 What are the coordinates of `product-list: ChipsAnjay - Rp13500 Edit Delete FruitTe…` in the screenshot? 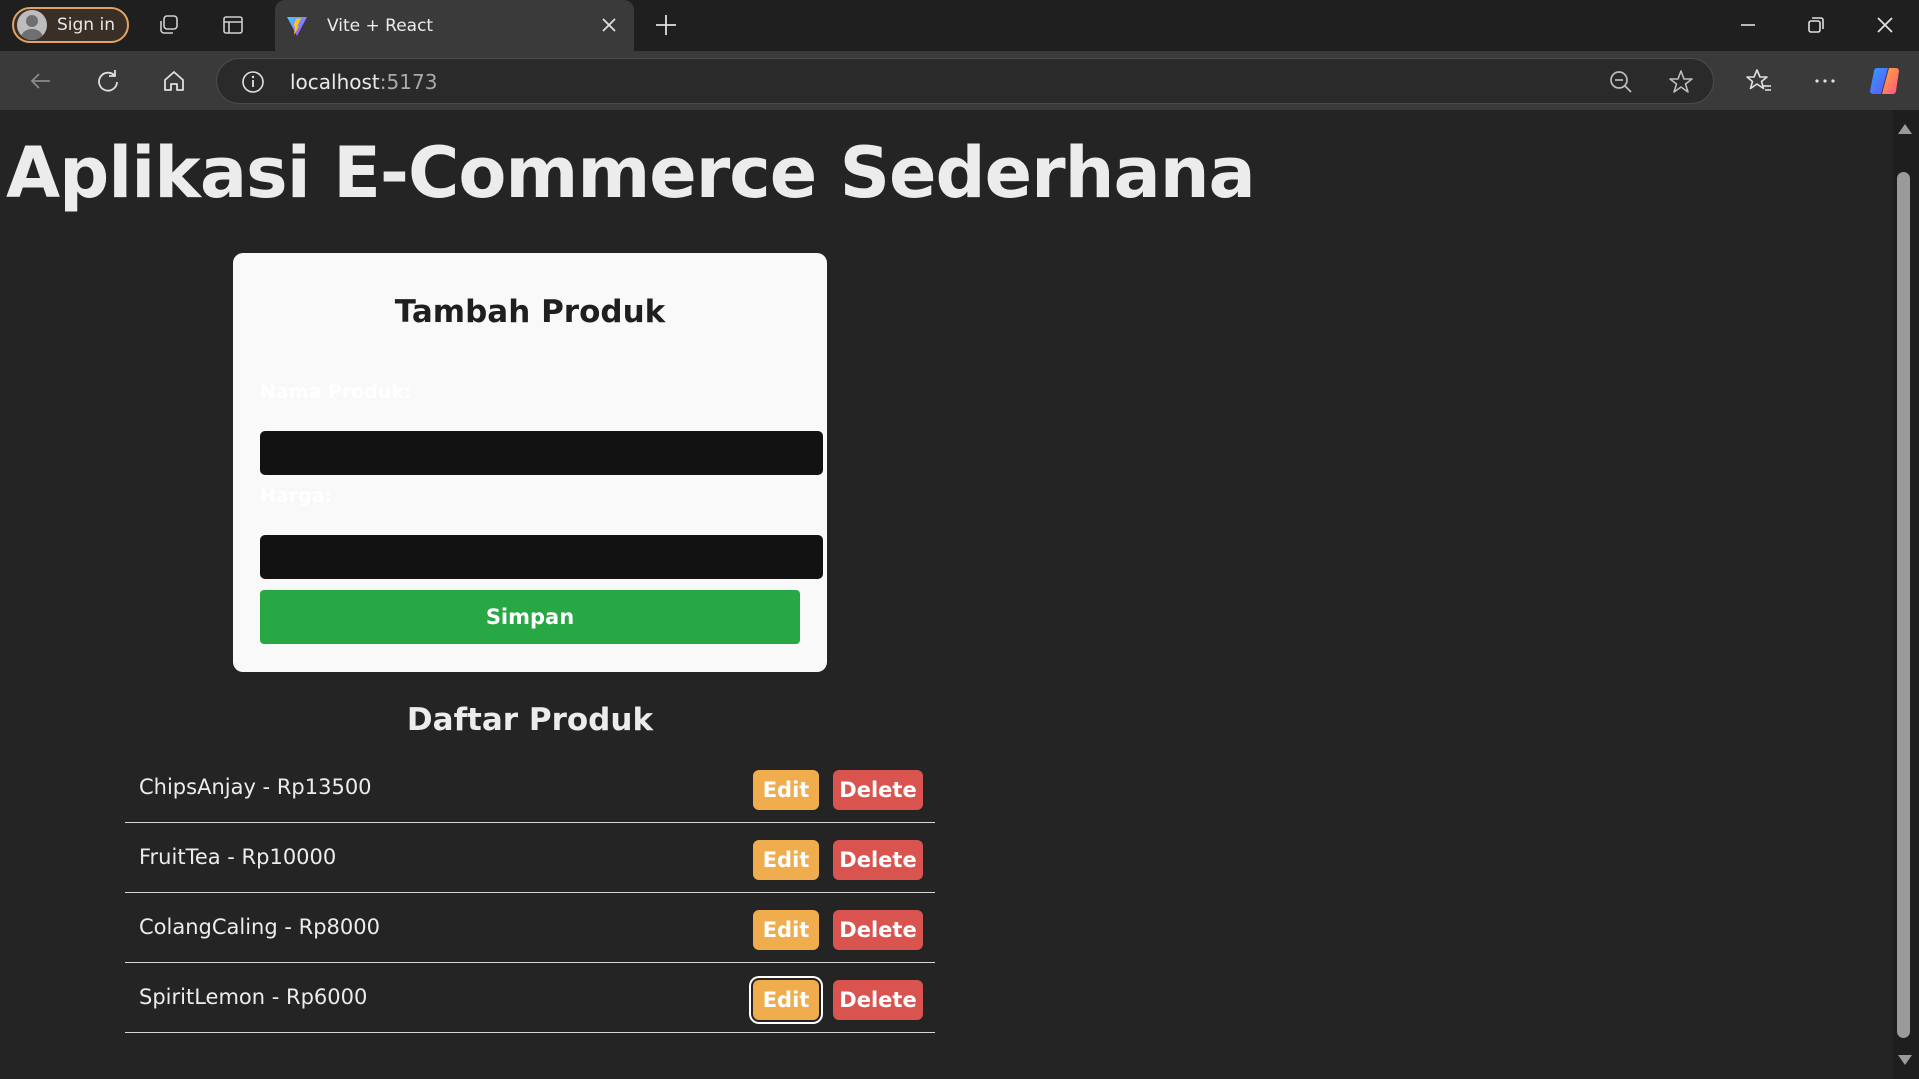 It's located at (530, 893).